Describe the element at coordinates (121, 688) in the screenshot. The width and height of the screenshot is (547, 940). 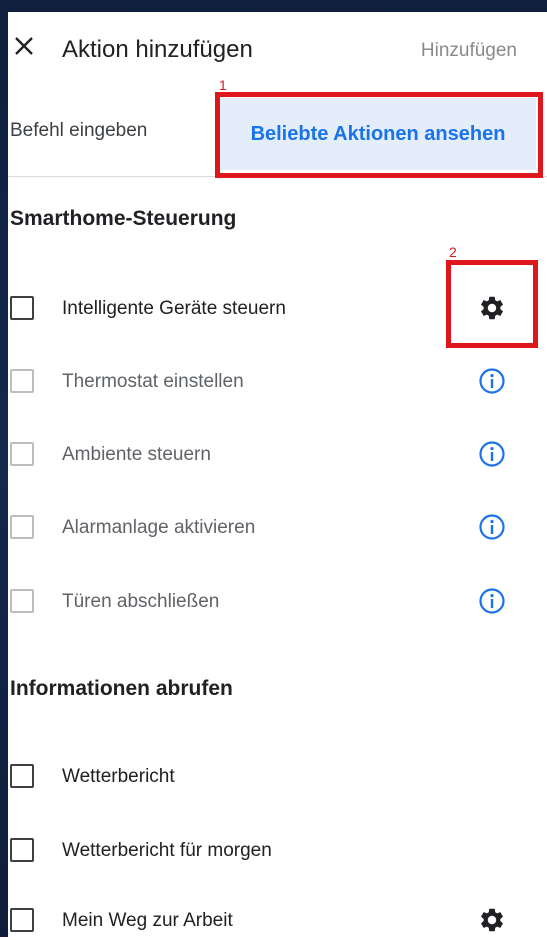
I see `section-title-information: Informationen abrufen` at that location.